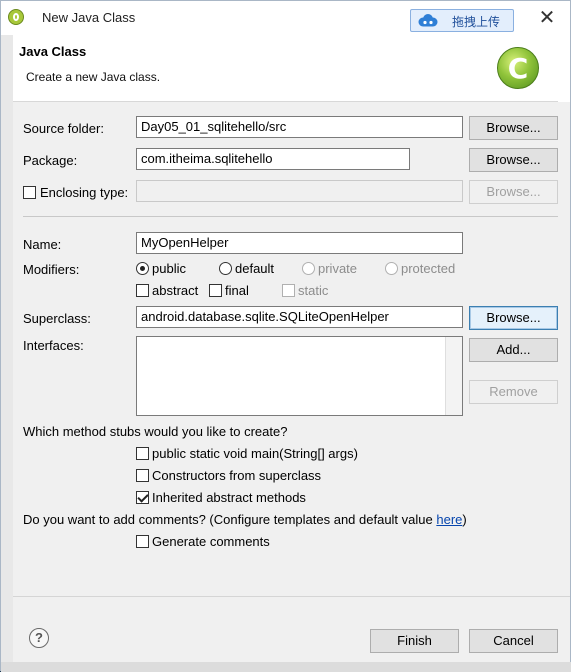 The image size is (571, 672). What do you see at coordinates (57, 318) in the screenshot?
I see `superclass-label: Superclass:` at bounding box center [57, 318].